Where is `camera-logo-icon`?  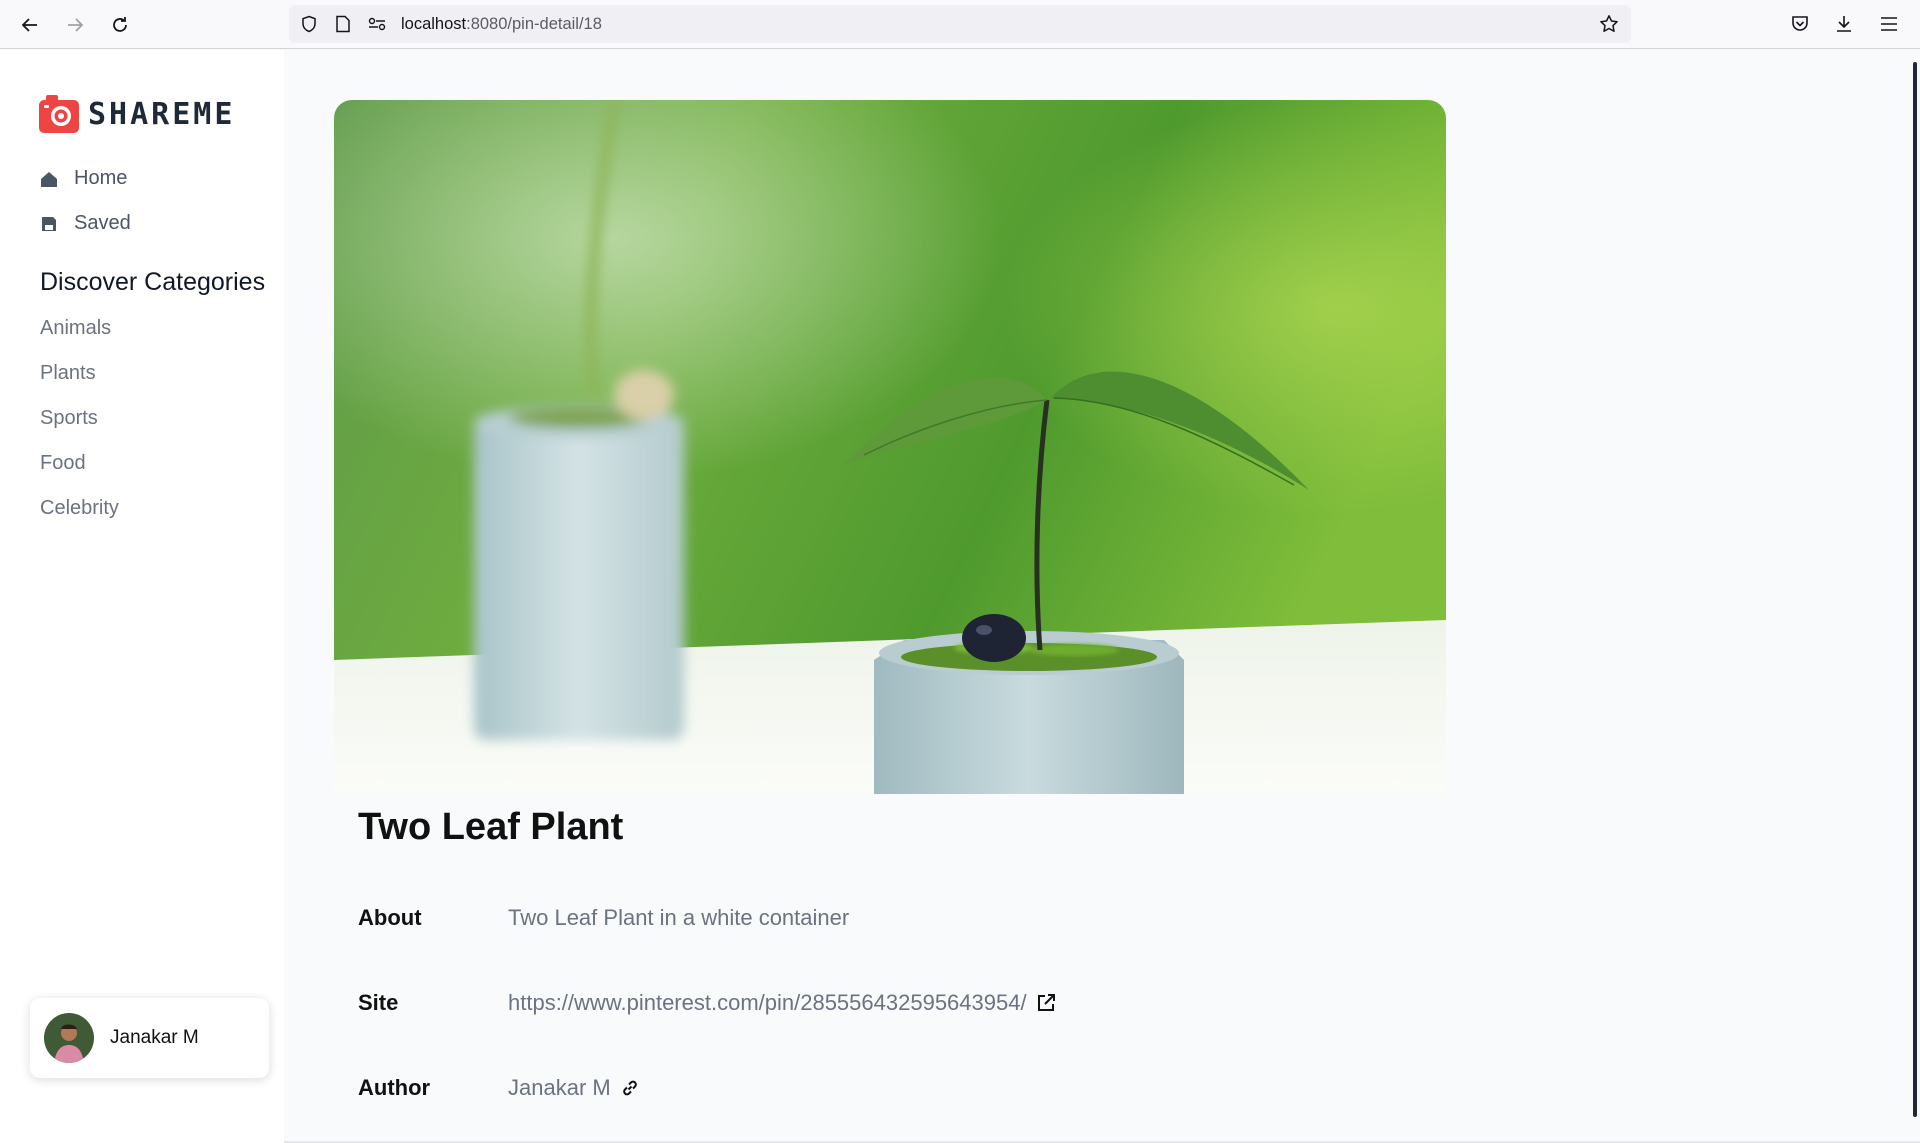 camera-logo-icon is located at coordinates (59, 114).